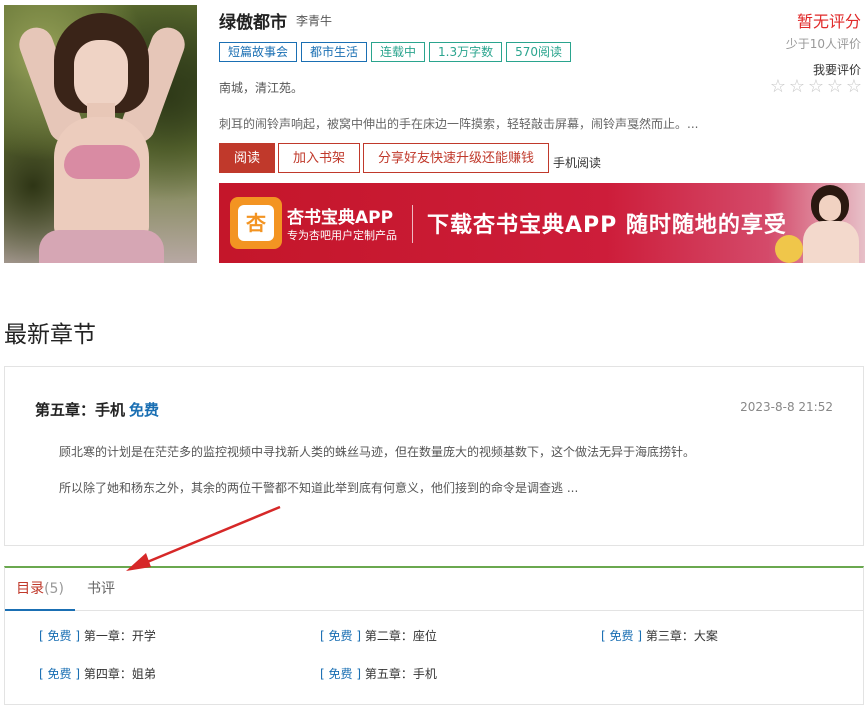  I want to click on latest-chapter-title: 第五章：手机 免费, so click(97, 409).